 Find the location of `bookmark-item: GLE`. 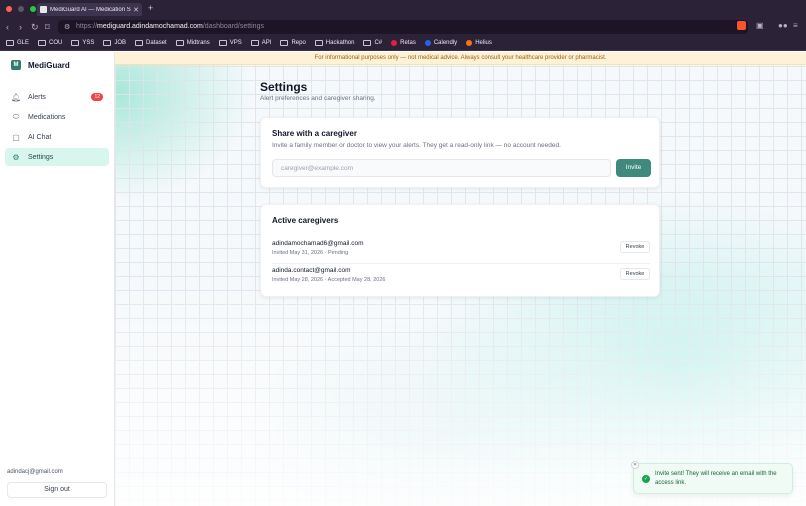

bookmark-item: GLE is located at coordinates (17, 43).